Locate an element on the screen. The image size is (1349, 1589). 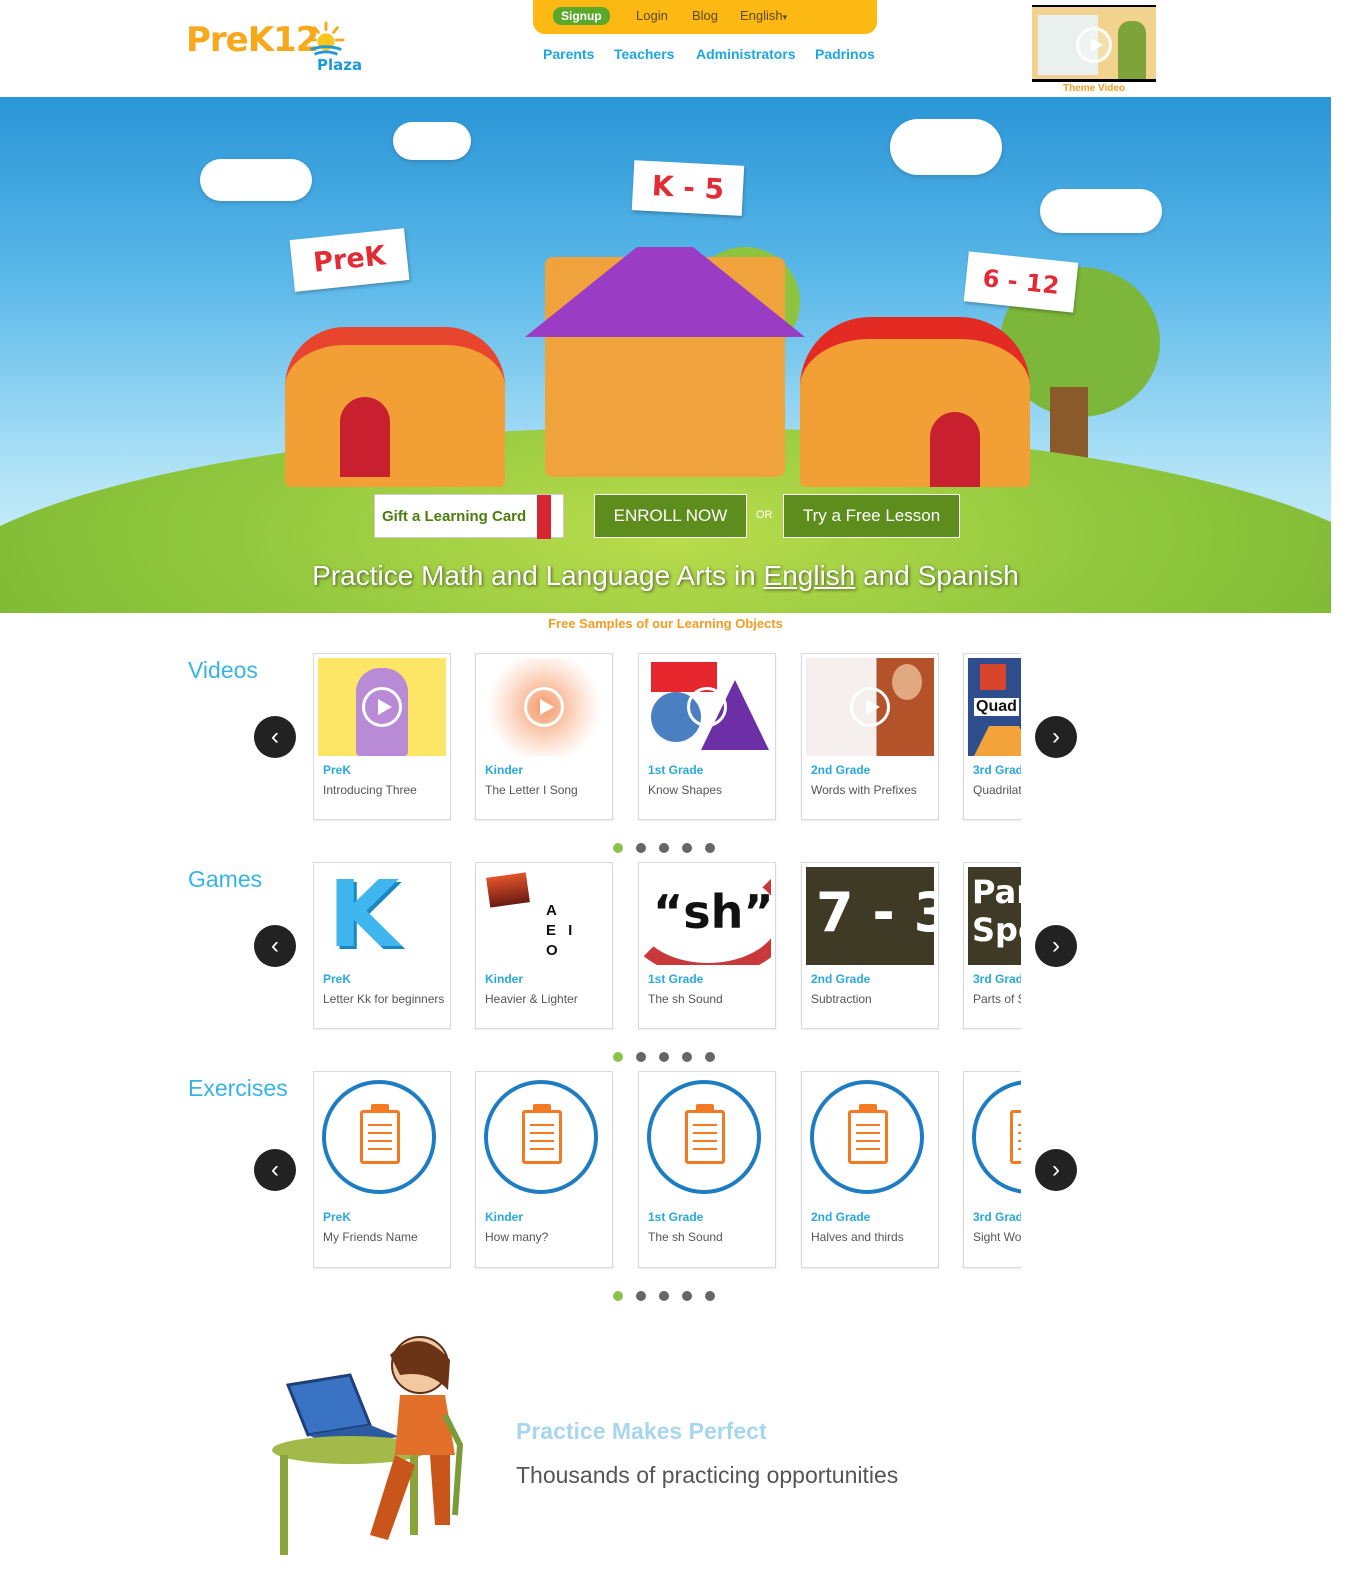
videos-next-arrow: › is located at coordinates (1056, 737).